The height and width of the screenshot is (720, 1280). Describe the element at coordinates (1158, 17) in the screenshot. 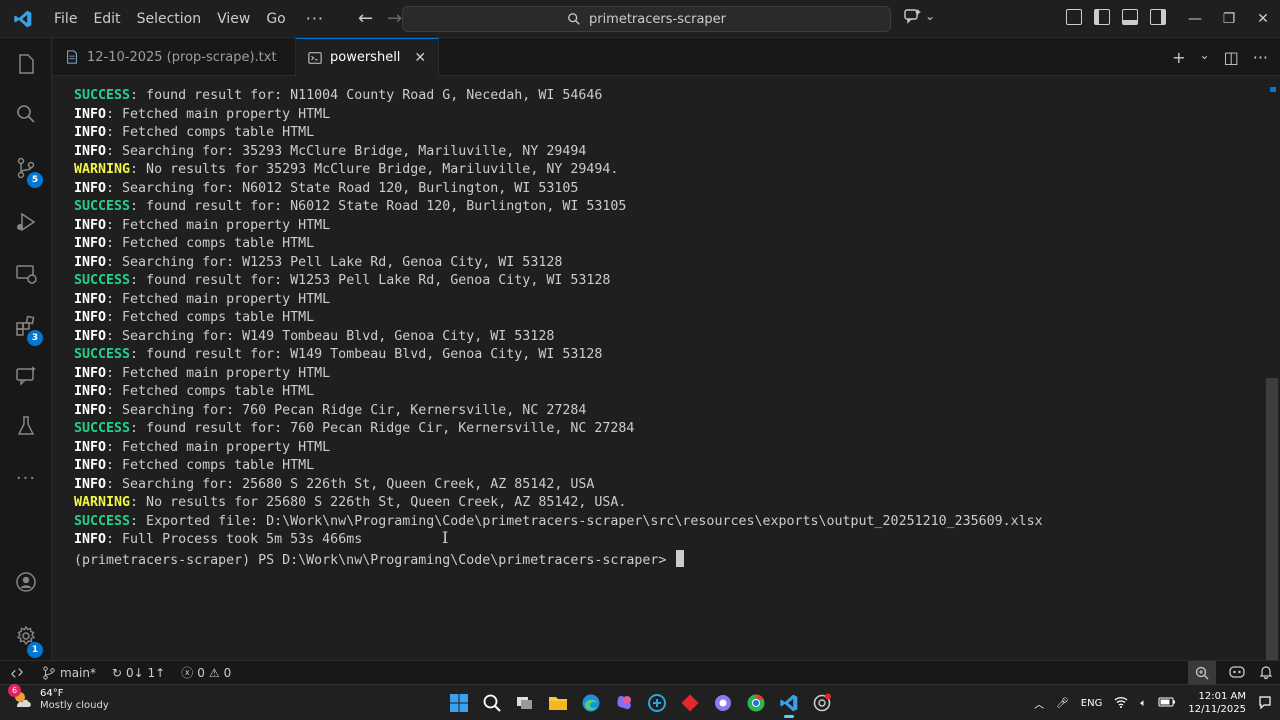

I see `toggle-secondary-sidebar-icon` at that location.